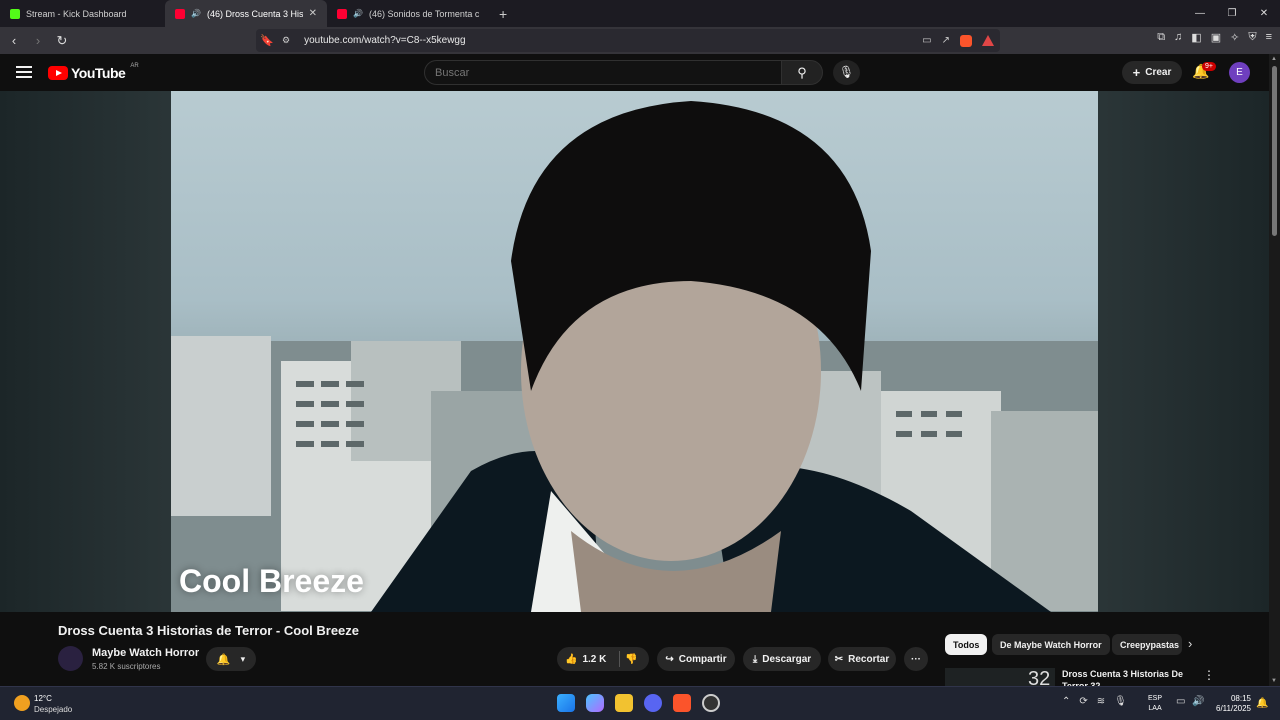 Image resolution: width=1280 pixels, height=720 pixels. I want to click on tab-dross-video: 🔊 (46) Dross Cuenta 3 Historias ✕, so click(246, 13).